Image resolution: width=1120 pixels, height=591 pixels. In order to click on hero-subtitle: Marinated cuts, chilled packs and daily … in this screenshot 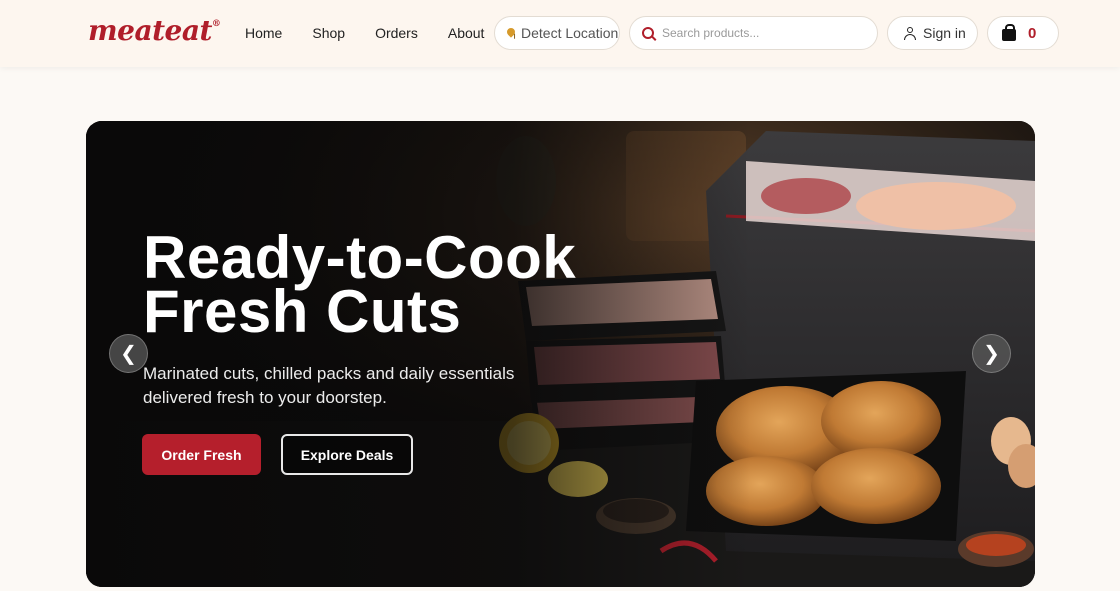, I will do `click(329, 385)`.